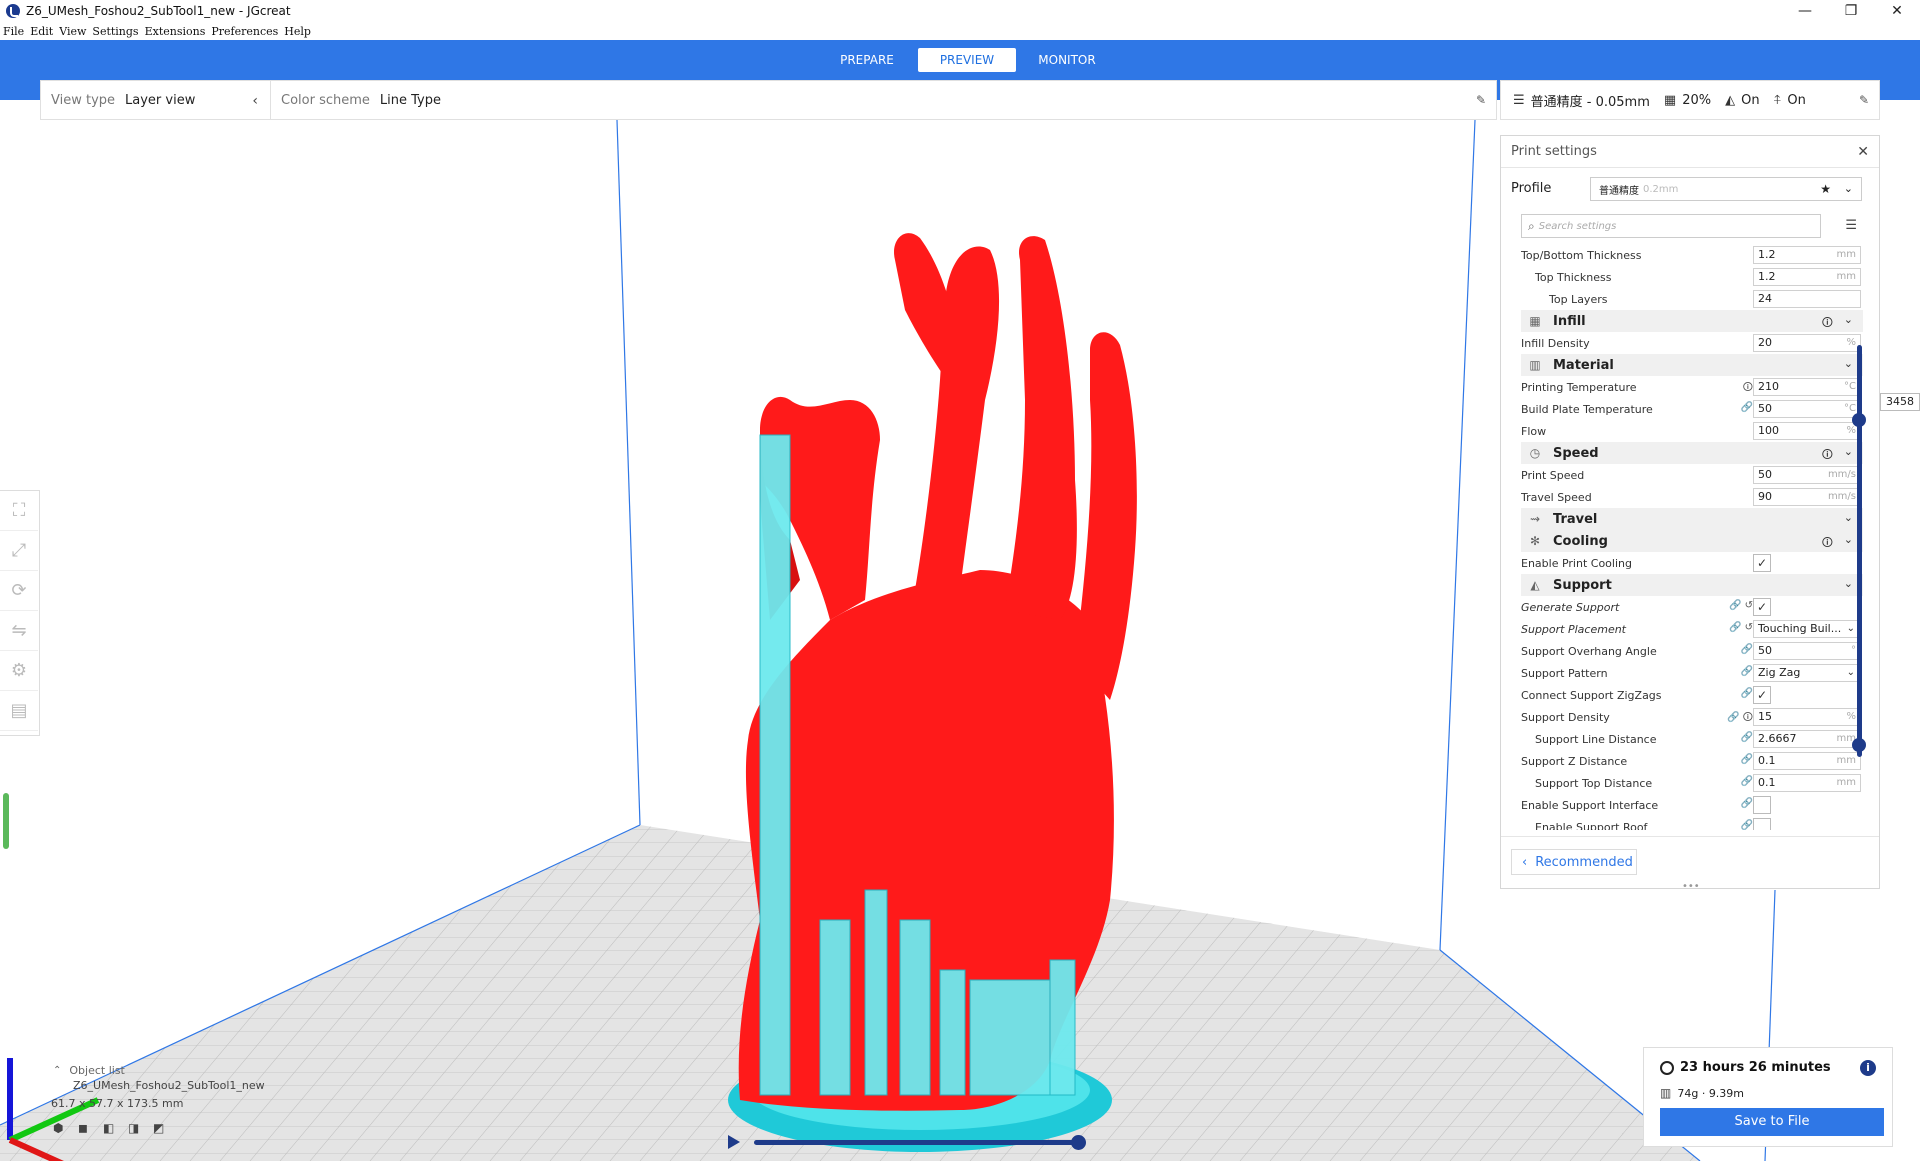  What do you see at coordinates (1807, 343) in the screenshot?
I see `setting-value-input: 20%` at bounding box center [1807, 343].